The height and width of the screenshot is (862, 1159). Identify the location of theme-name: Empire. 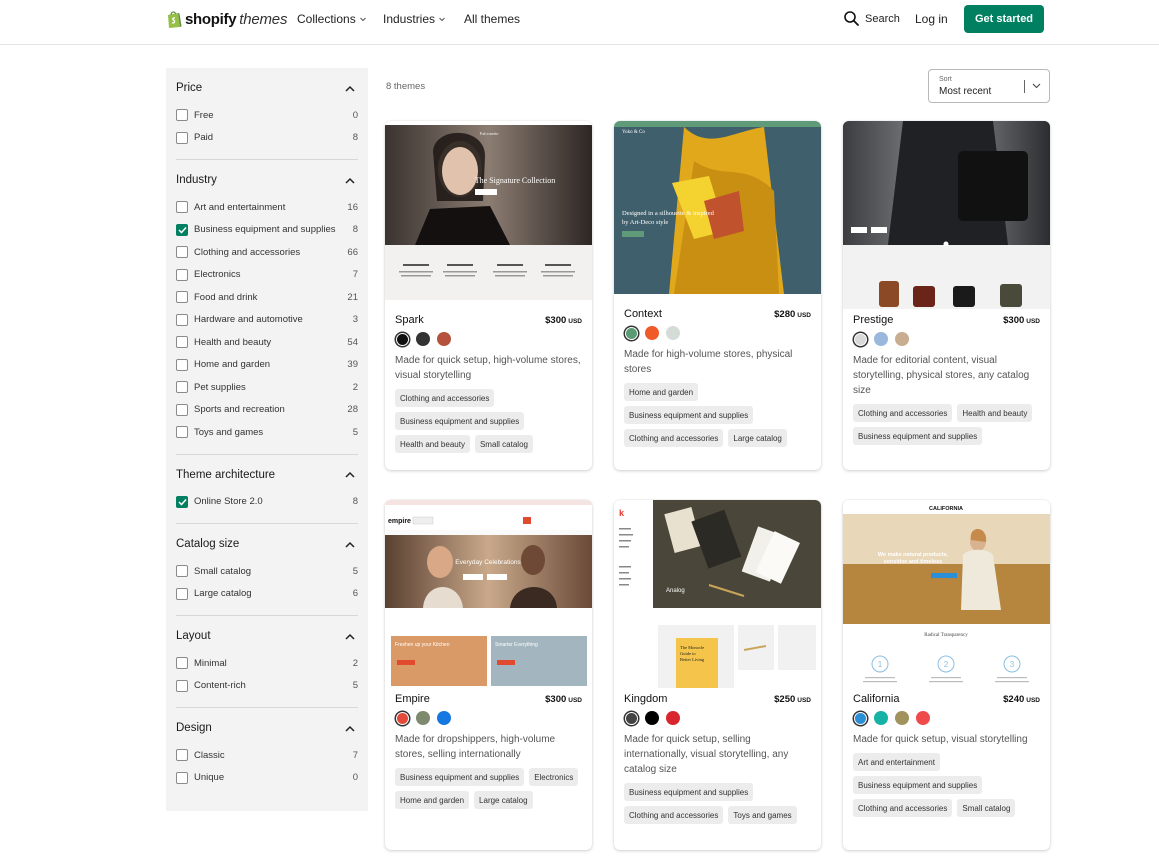
(412, 699).